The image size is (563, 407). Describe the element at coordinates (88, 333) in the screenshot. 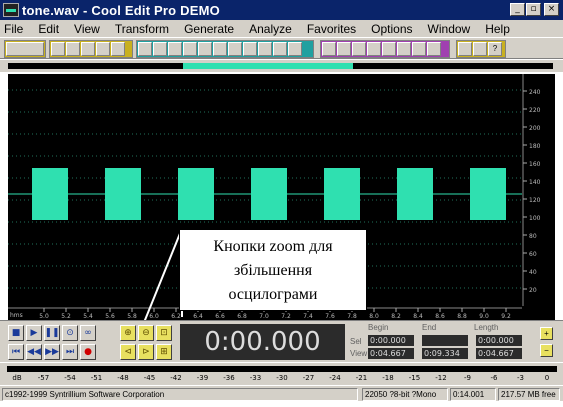

I see `loop-icon: ∞` at that location.